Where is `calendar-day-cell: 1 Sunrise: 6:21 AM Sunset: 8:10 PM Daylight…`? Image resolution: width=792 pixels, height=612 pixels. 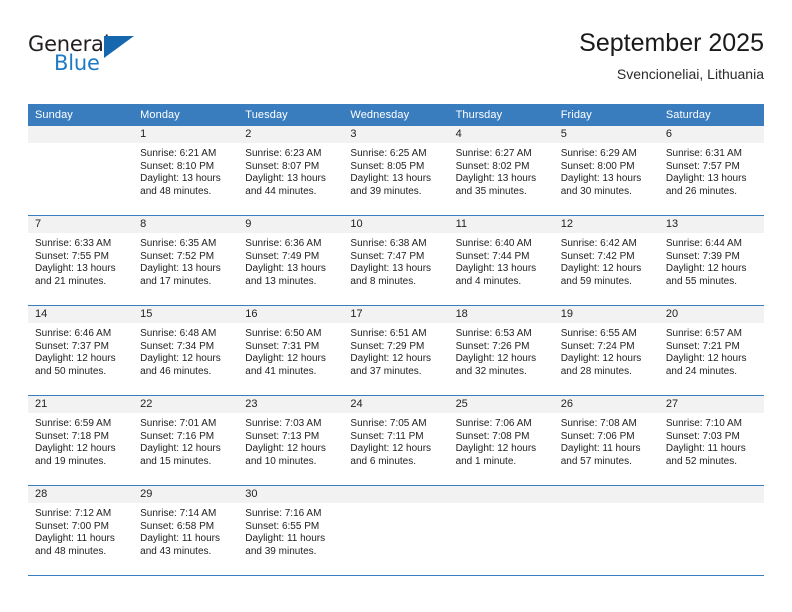
calendar-day-cell: 1 Sunrise: 6:21 AM Sunset: 8:10 PM Daylight… is located at coordinates (186, 171).